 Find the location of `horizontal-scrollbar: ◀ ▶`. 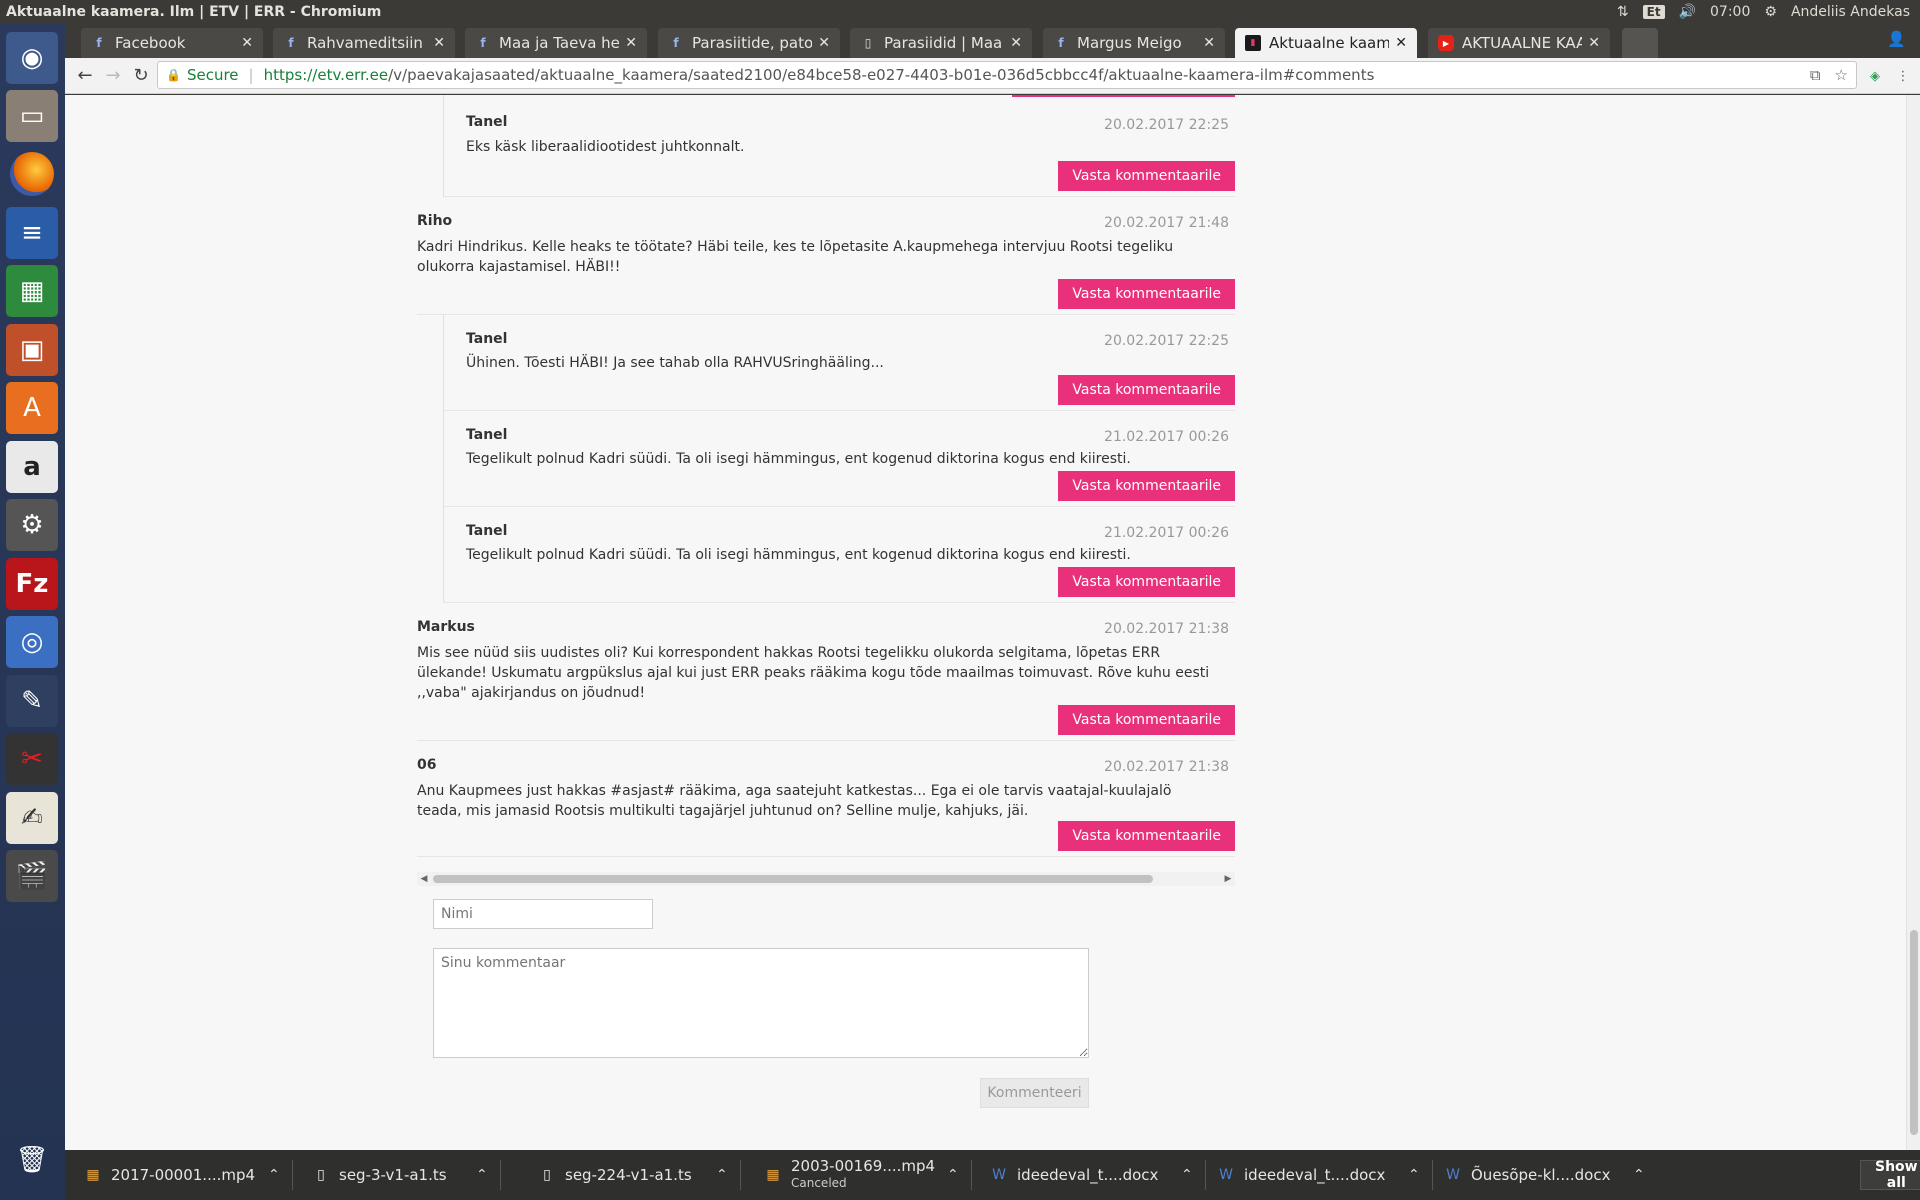

horizontal-scrollbar: ◀ ▶ is located at coordinates (826, 879).